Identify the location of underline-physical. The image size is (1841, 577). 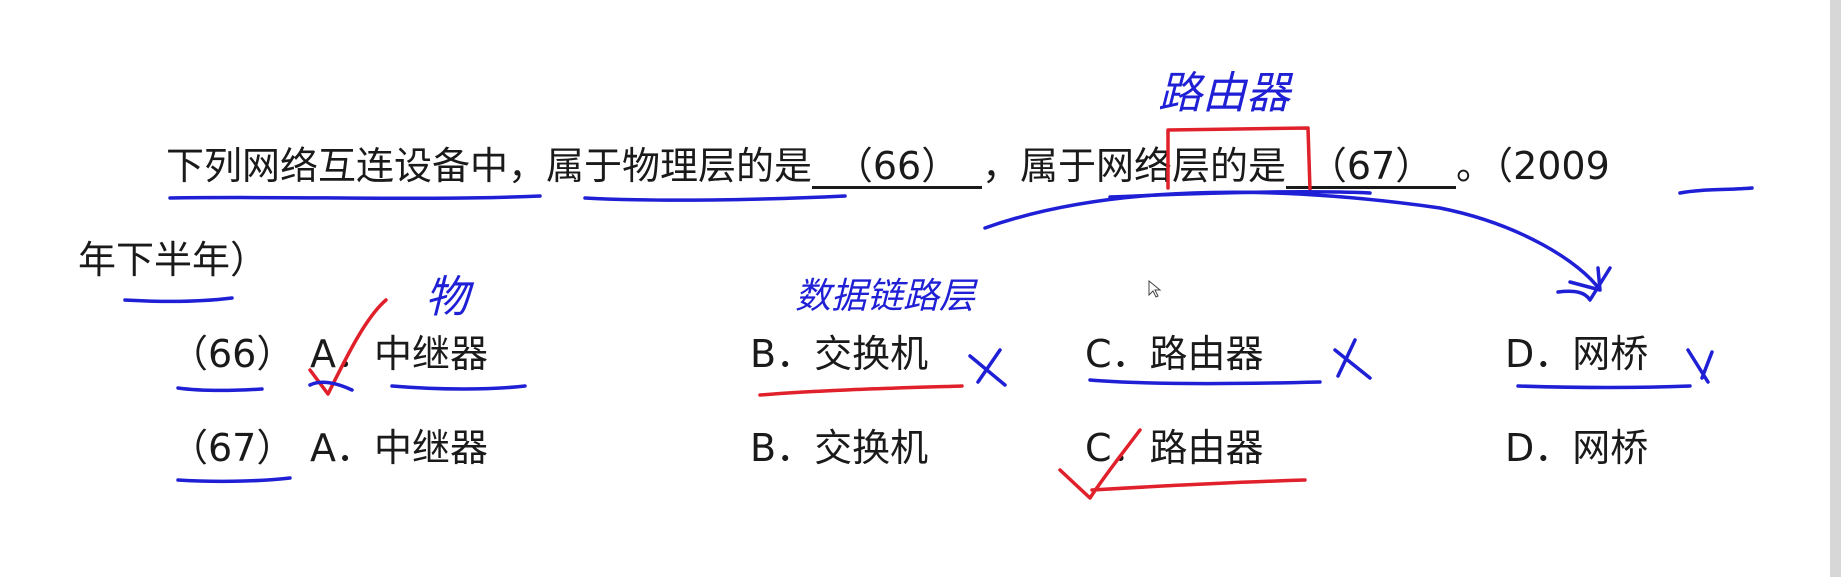
(715, 198).